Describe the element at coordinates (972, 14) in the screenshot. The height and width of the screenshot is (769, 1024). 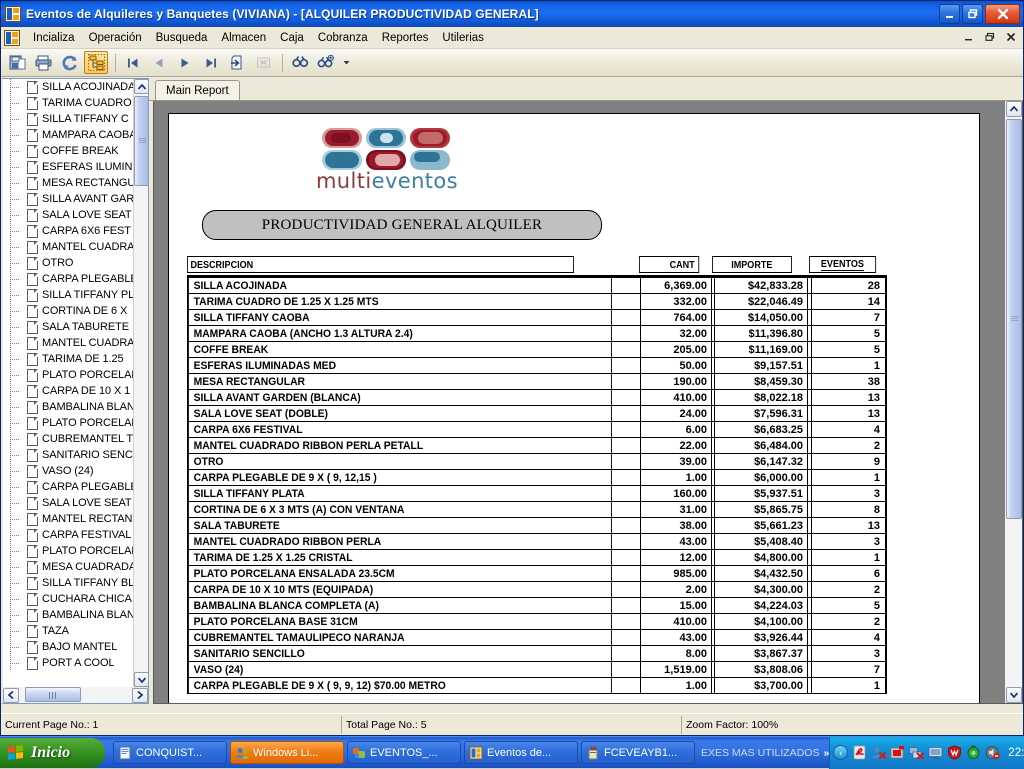
I see `restore-button` at that location.